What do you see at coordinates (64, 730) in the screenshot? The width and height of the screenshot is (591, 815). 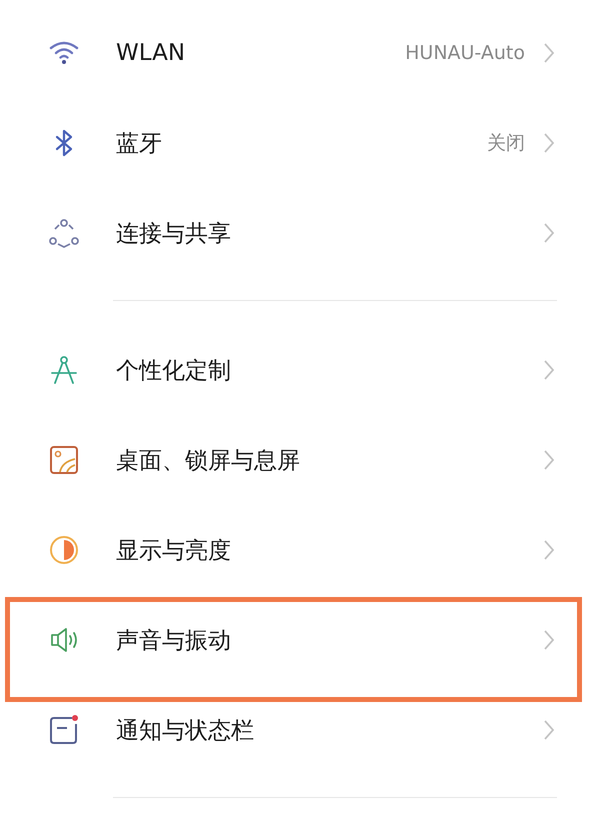 I see `notification-icon` at bounding box center [64, 730].